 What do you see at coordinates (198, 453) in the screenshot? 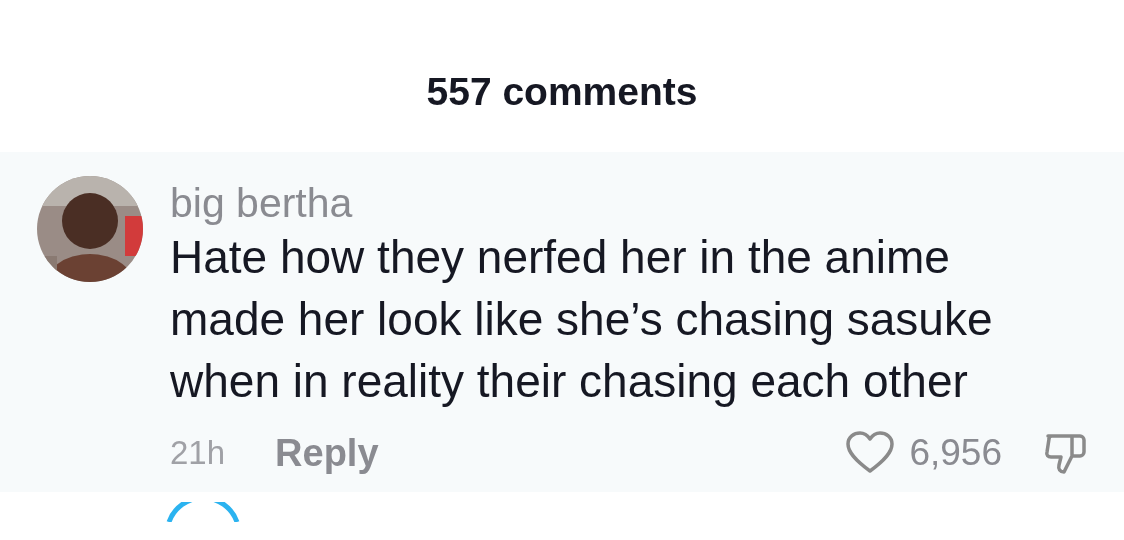
I see `timestamp: 21h` at bounding box center [198, 453].